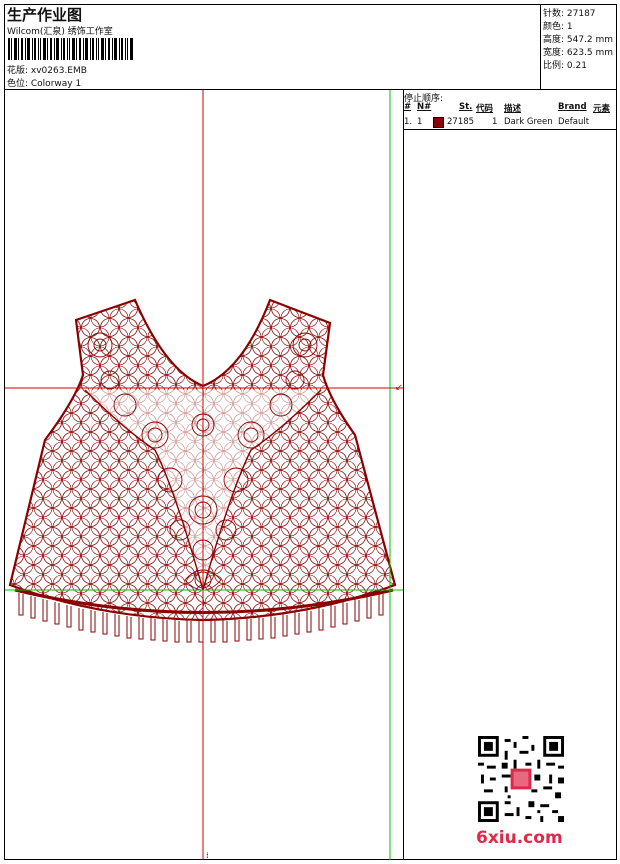 This screenshot has width=620, height=864. Describe the element at coordinates (47, 71) in the screenshot. I see `design-name: 花版: xv0263.EMB` at that location.